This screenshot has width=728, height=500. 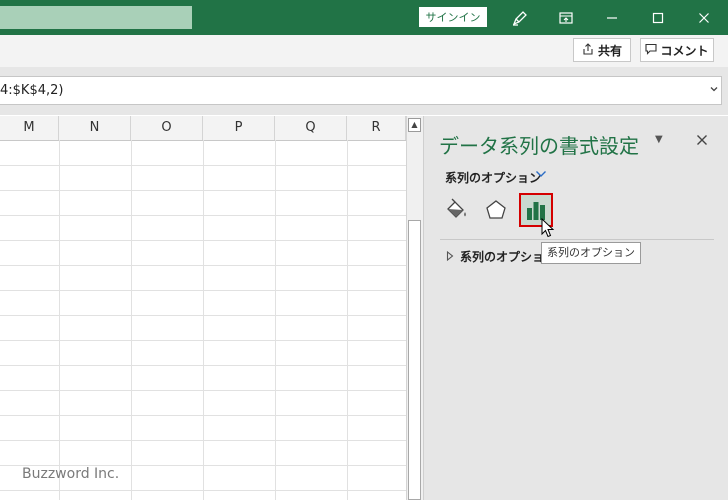 I want to click on close-window-icon, so click(x=704, y=17).